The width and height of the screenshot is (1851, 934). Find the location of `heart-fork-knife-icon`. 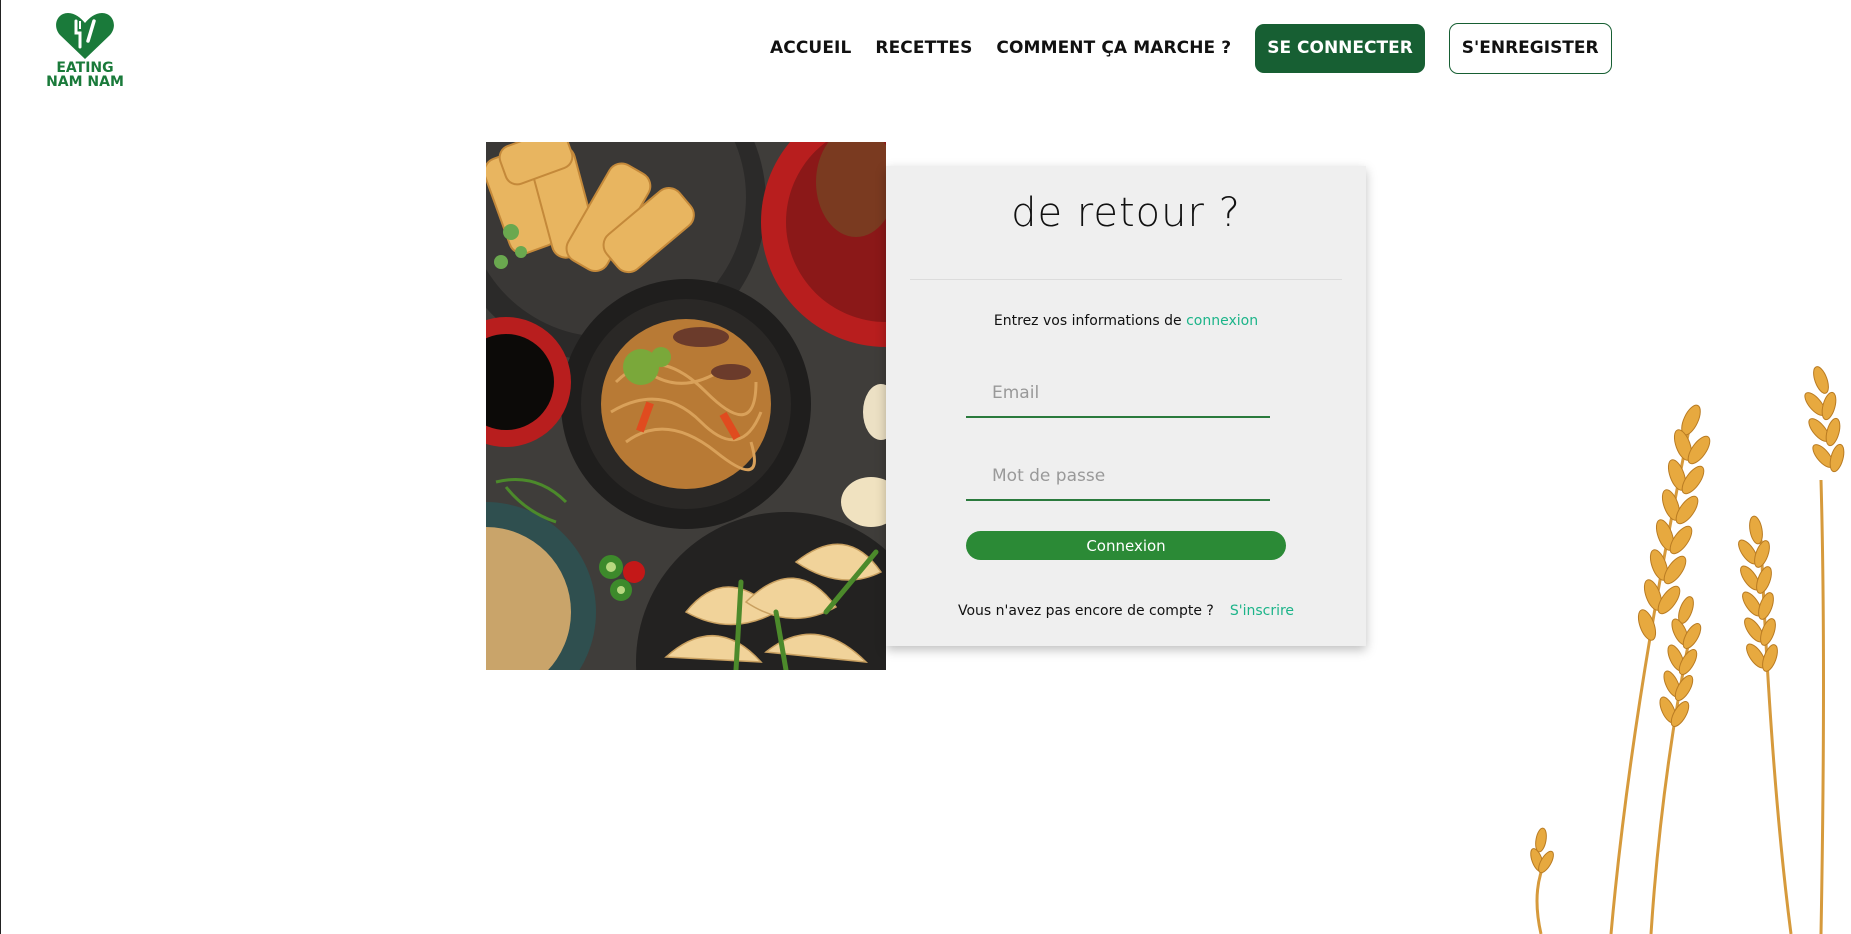

heart-fork-knife-icon is located at coordinates (85, 36).